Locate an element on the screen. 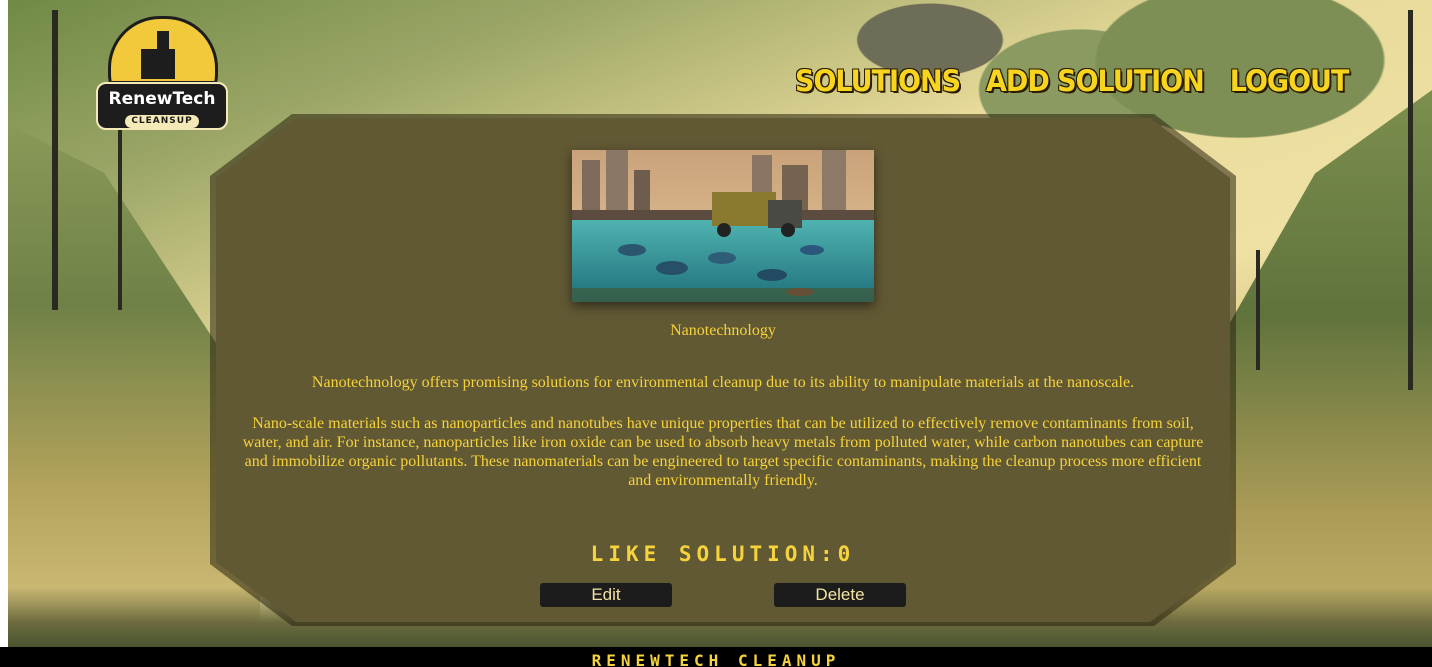  like-solution-button: LIKE SOLUTION:0 is located at coordinates (723, 554).